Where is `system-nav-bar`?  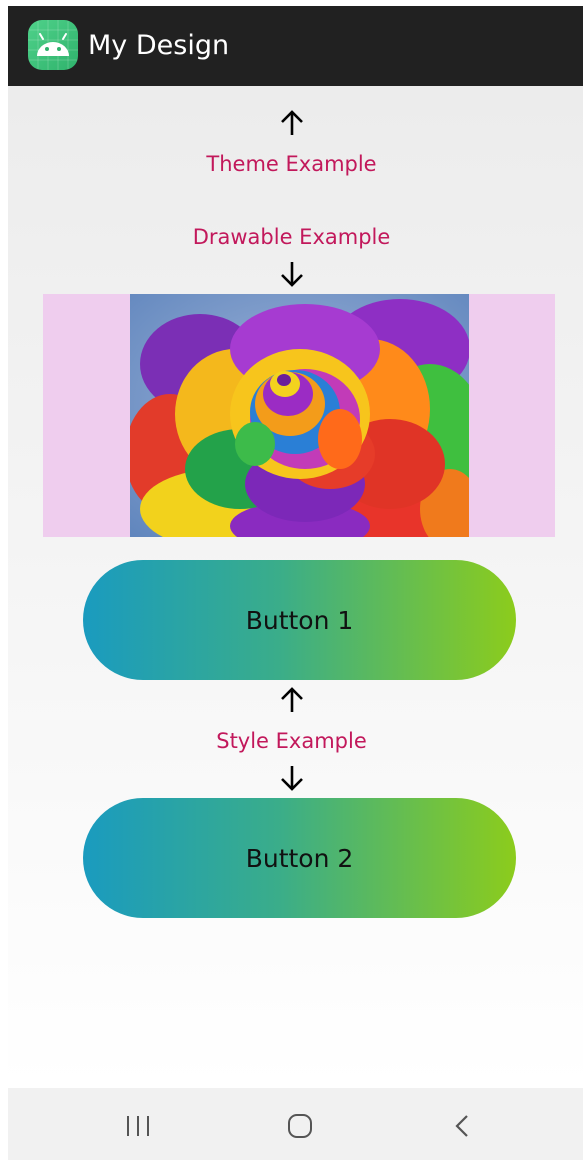 system-nav-bar is located at coordinates (295, 1124).